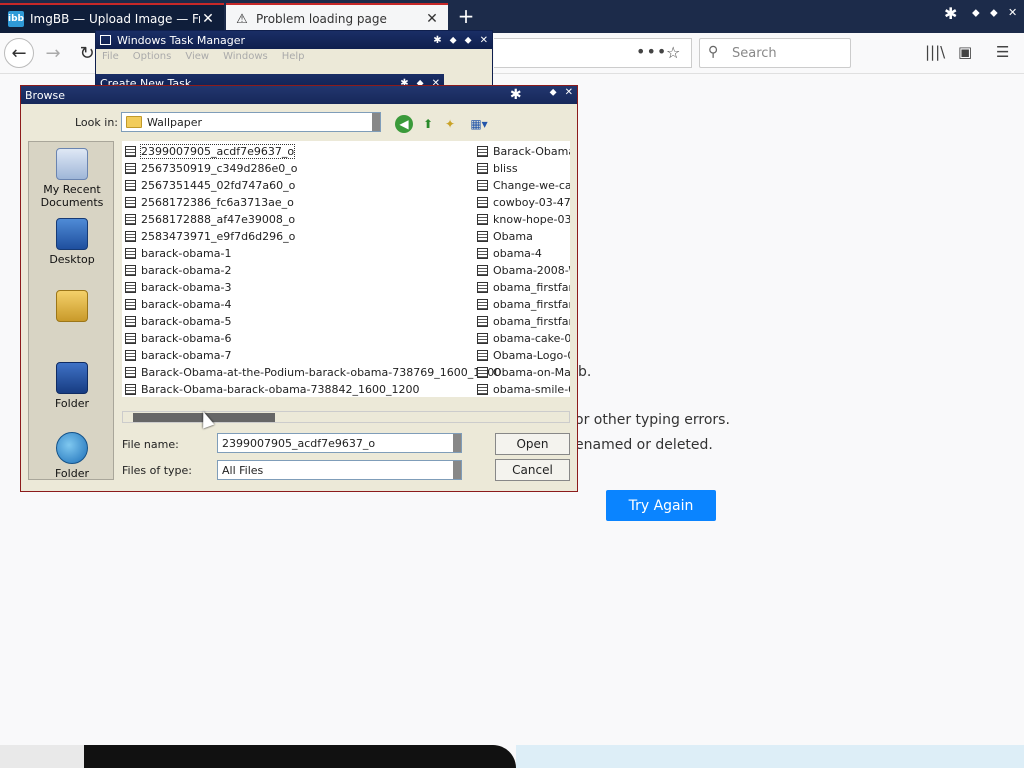 The image size is (1024, 768). I want to click on up-folder-icon: ⬆, so click(428, 124).